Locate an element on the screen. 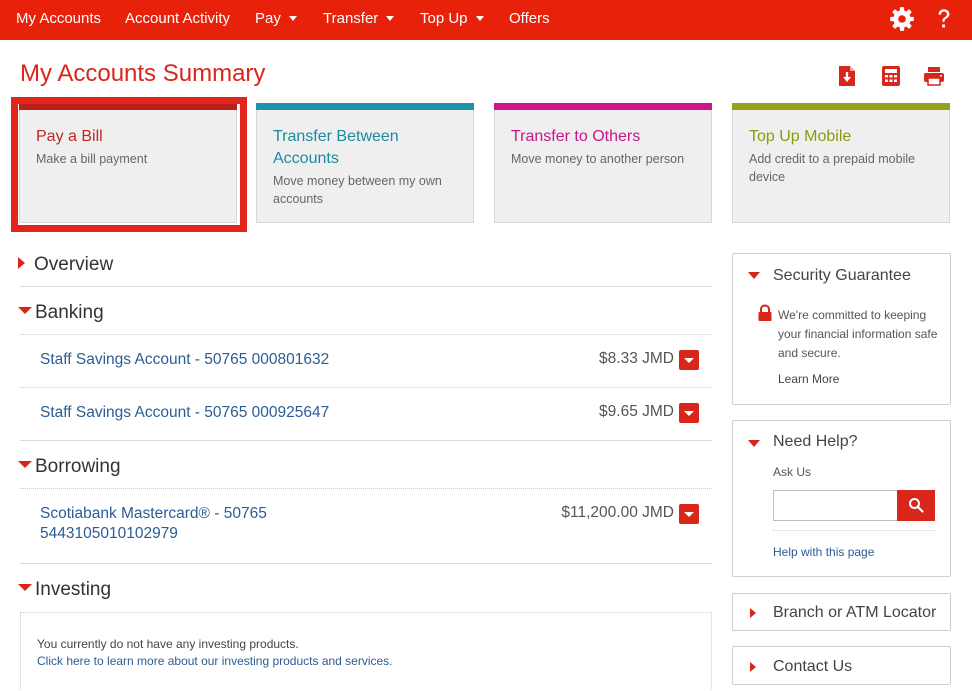 Image resolution: width=972 pixels, height=691 pixels. account-balance: $11,200.00 JMD is located at coordinates (617, 512).